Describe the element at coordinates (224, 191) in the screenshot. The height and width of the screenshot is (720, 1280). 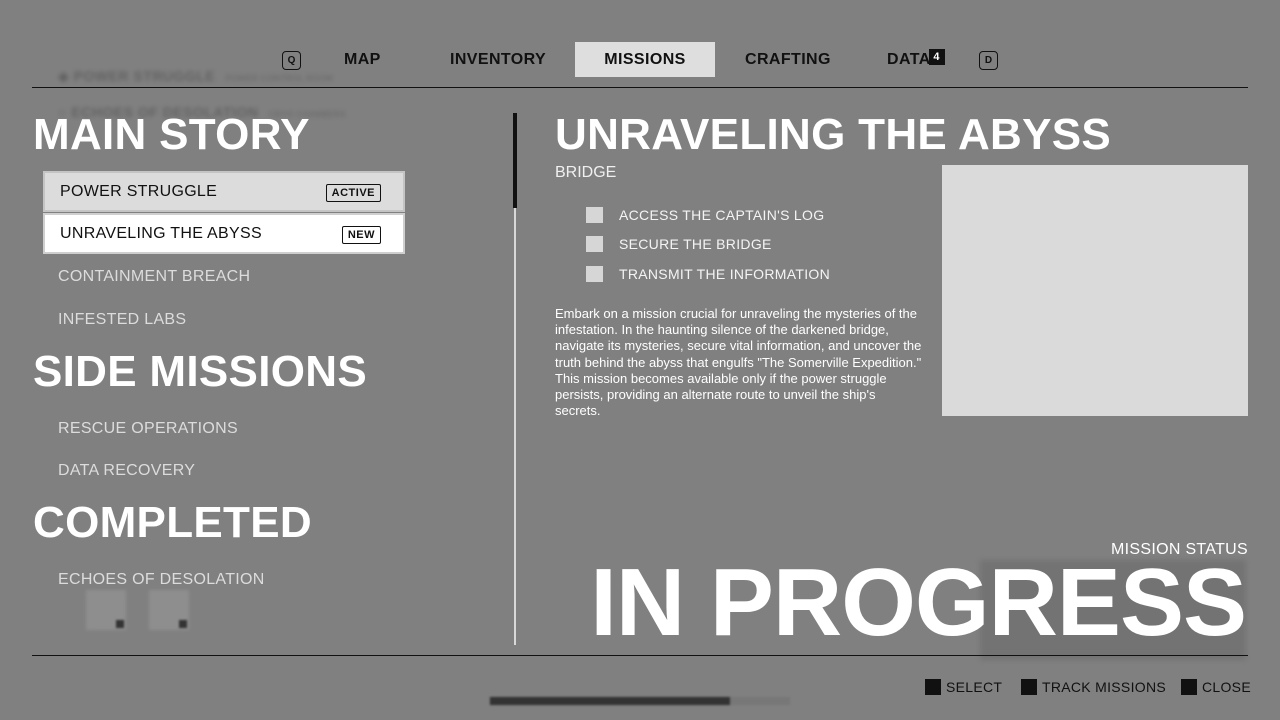
I see `mission-item-power-struggle: POWER STRUGGLE ACTIVE` at that location.